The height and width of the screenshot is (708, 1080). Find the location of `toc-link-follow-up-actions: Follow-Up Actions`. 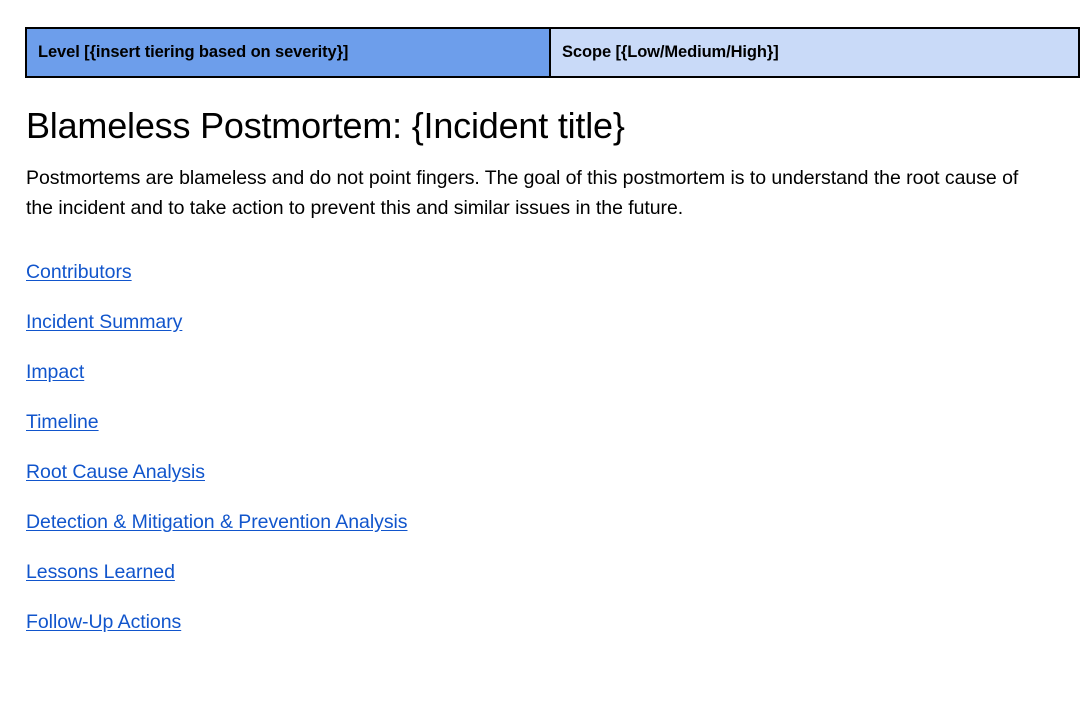

toc-link-follow-up-actions: Follow-Up Actions is located at coordinates (103, 622).